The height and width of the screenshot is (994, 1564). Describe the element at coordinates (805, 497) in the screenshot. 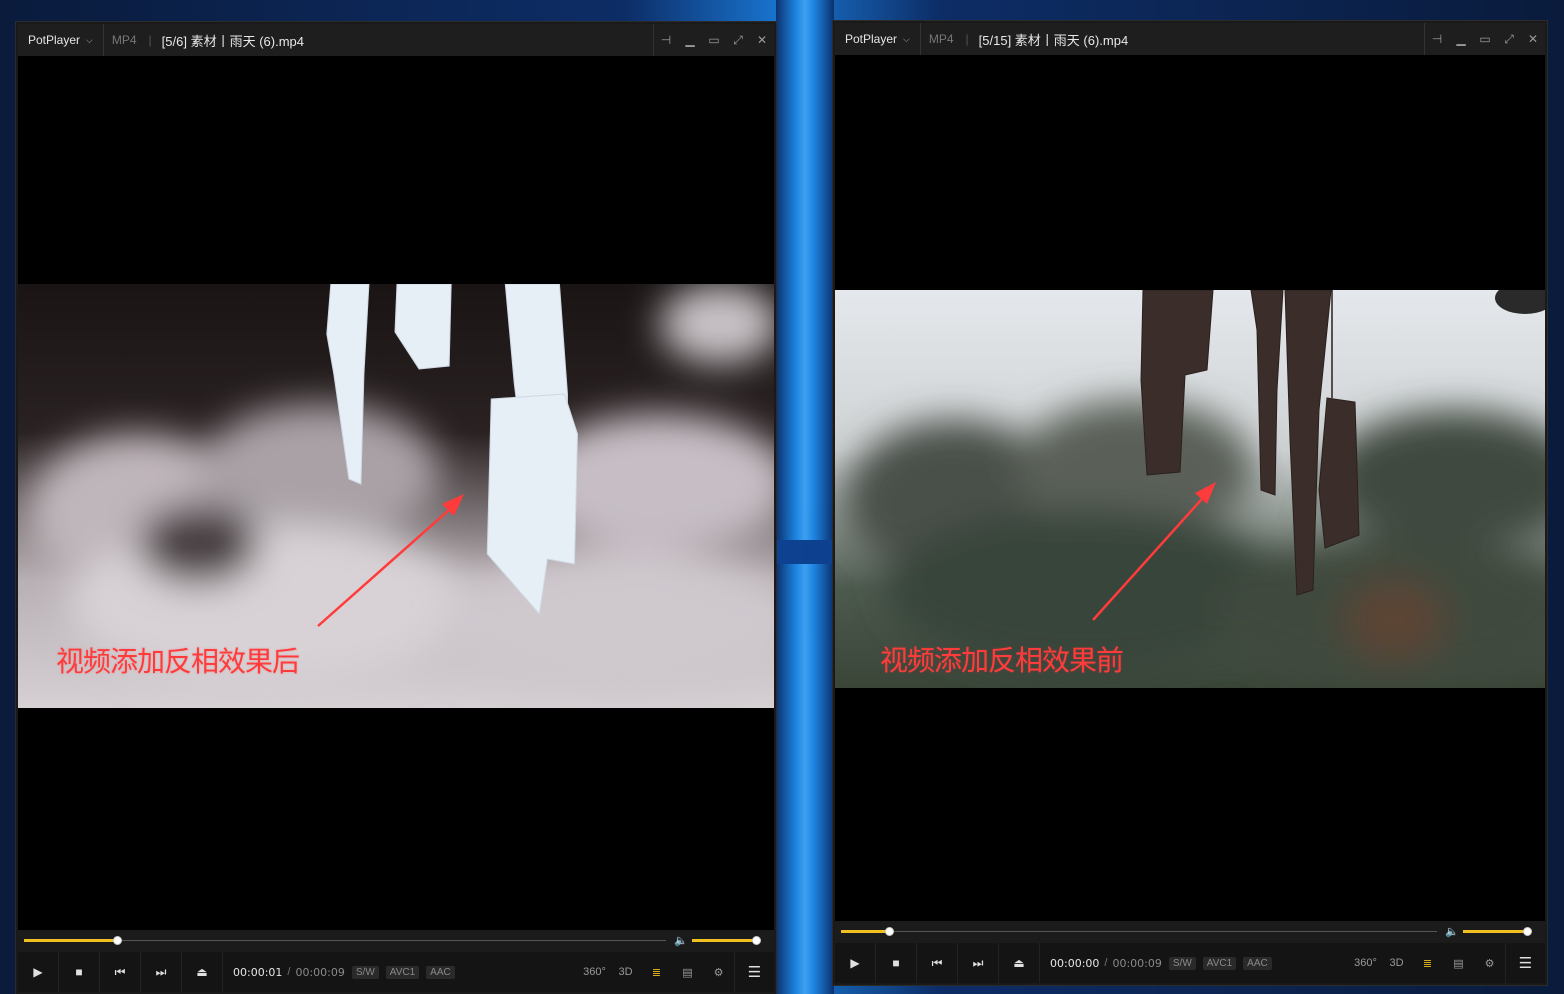

I see `desktop-wallpaper` at that location.